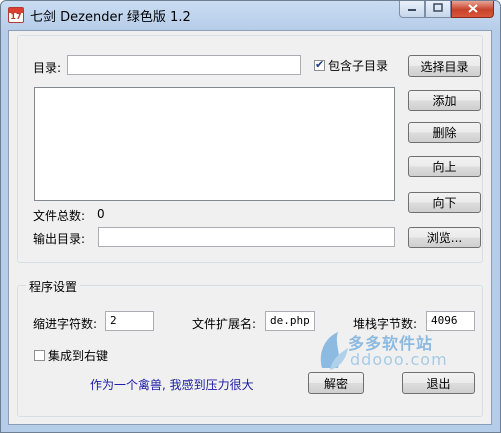 This screenshot has width=501, height=433. Describe the element at coordinates (59, 239) in the screenshot. I see `output-directory-label: 输出目录:` at that location.